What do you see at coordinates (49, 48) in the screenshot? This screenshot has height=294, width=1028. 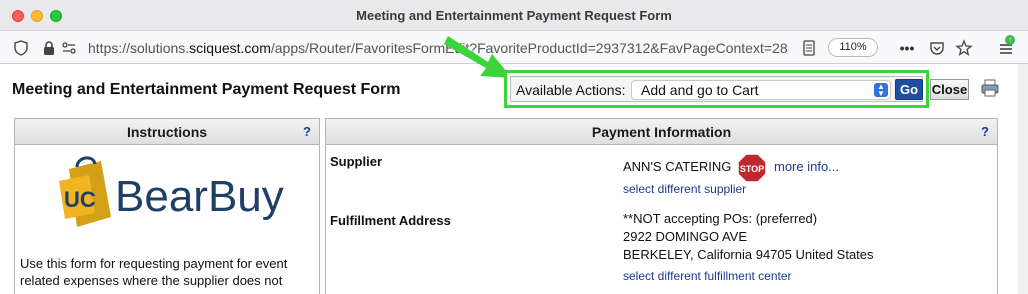 I see `lock-icon` at bounding box center [49, 48].